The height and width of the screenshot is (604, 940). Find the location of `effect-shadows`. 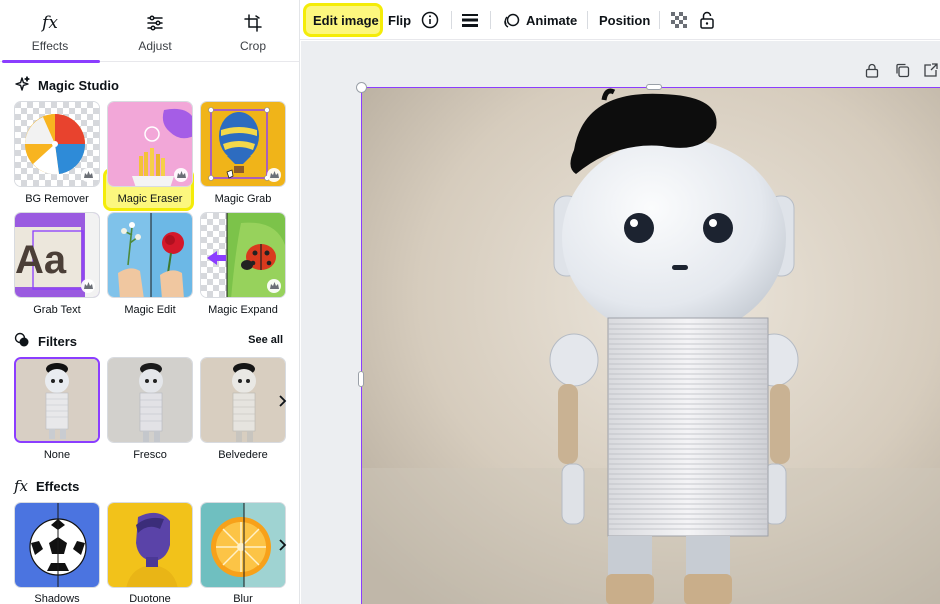

effect-shadows is located at coordinates (57, 545).